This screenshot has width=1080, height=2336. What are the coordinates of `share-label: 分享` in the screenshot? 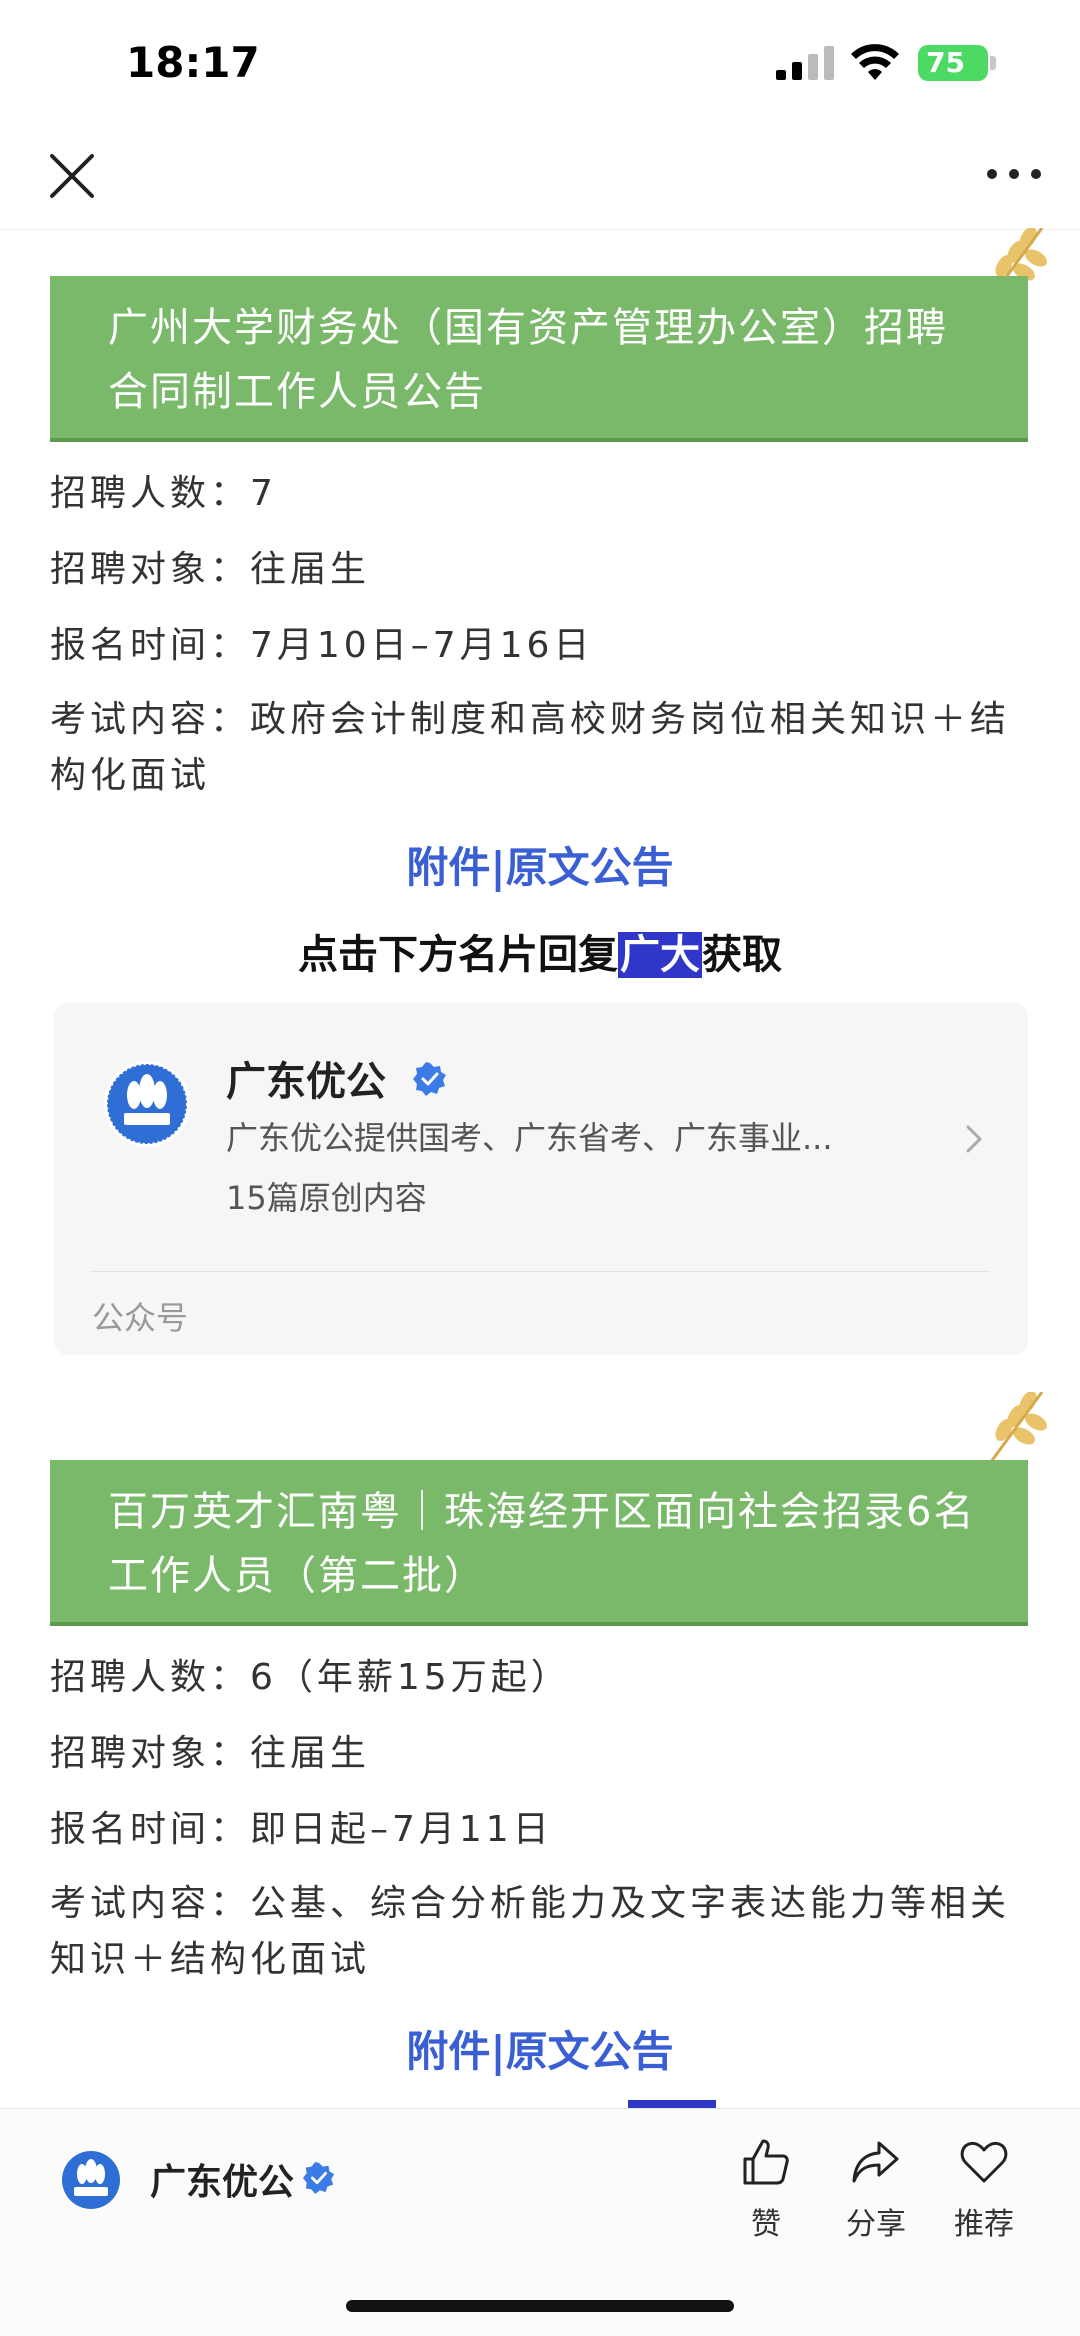 It's located at (876, 2224).